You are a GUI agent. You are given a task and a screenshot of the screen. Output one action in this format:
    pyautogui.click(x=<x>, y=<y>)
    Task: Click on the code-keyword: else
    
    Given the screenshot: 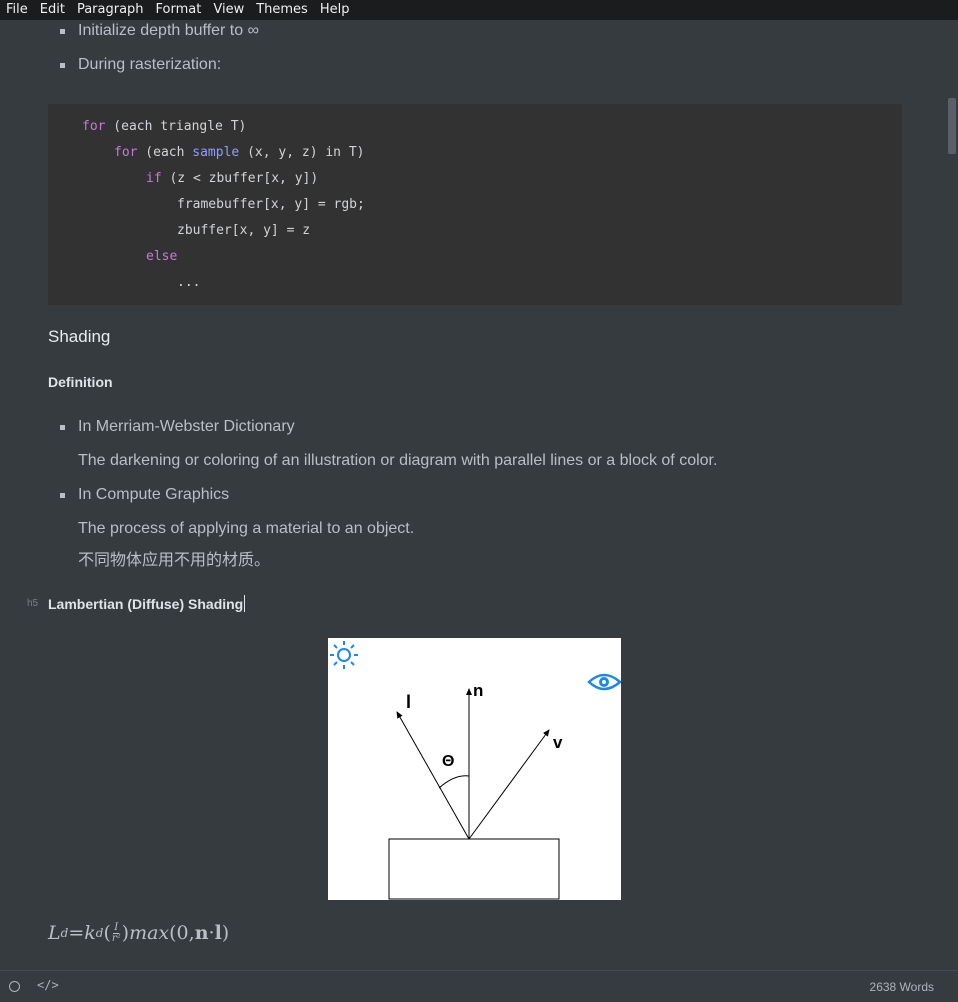 What is the action you would take?
    pyautogui.click(x=162, y=256)
    